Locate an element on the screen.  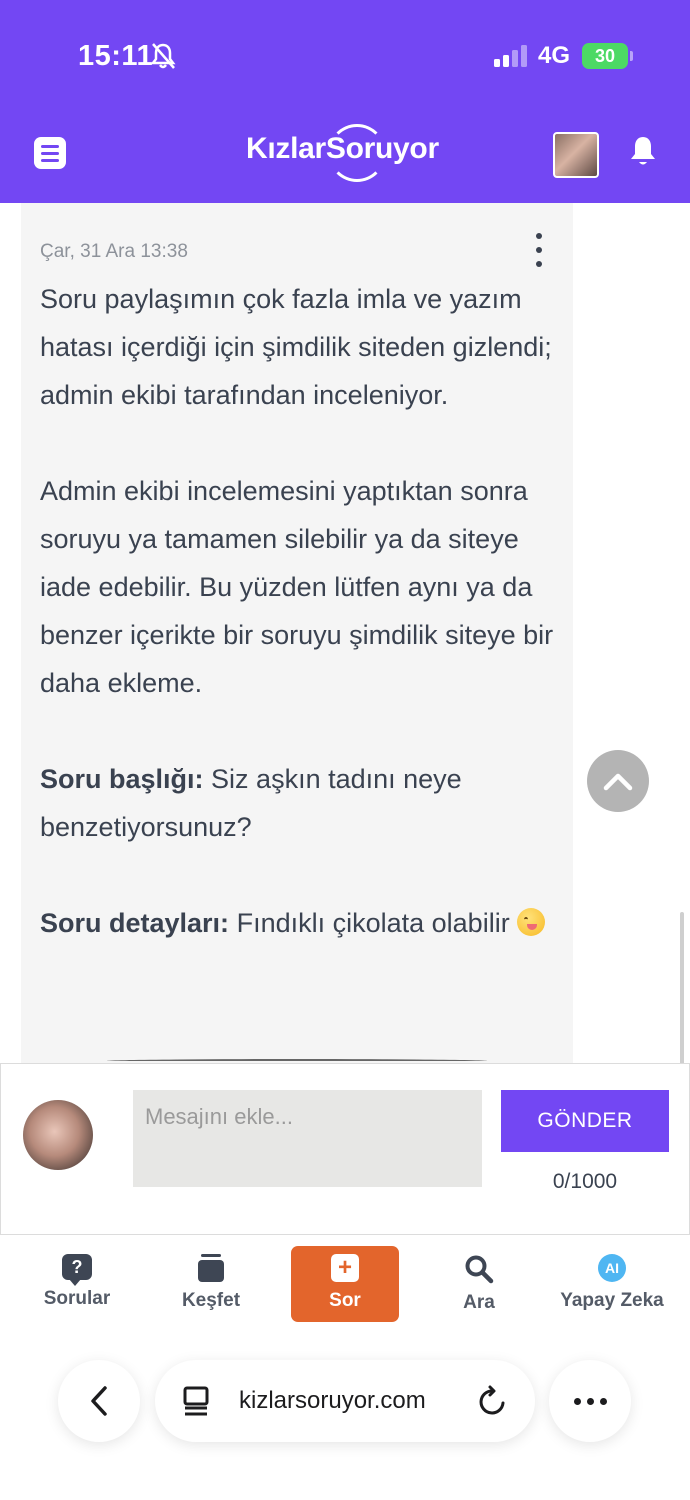
bottom-navigation: ? Sorular Keşfet + Sor Ara AI Yapay Zeka is located at coordinates (345, 1286).